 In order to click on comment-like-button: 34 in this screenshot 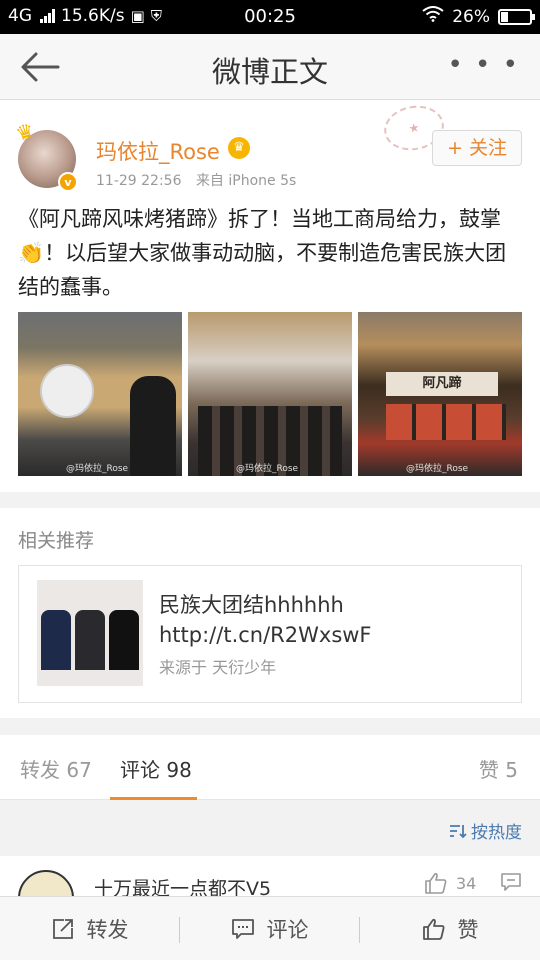, I will do `click(450, 883)`.